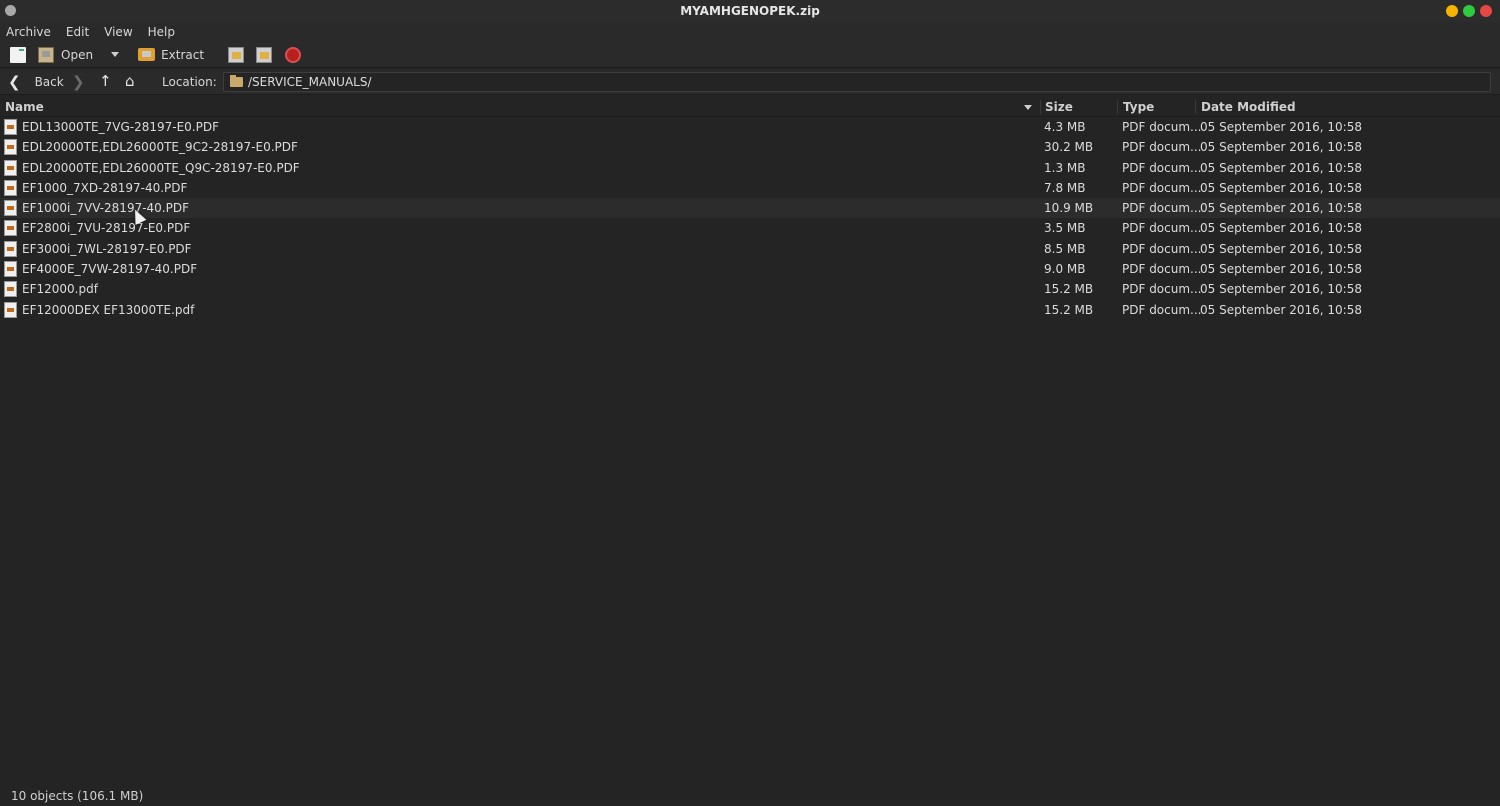  I want to click on column-type-label: Type, so click(1139, 107).